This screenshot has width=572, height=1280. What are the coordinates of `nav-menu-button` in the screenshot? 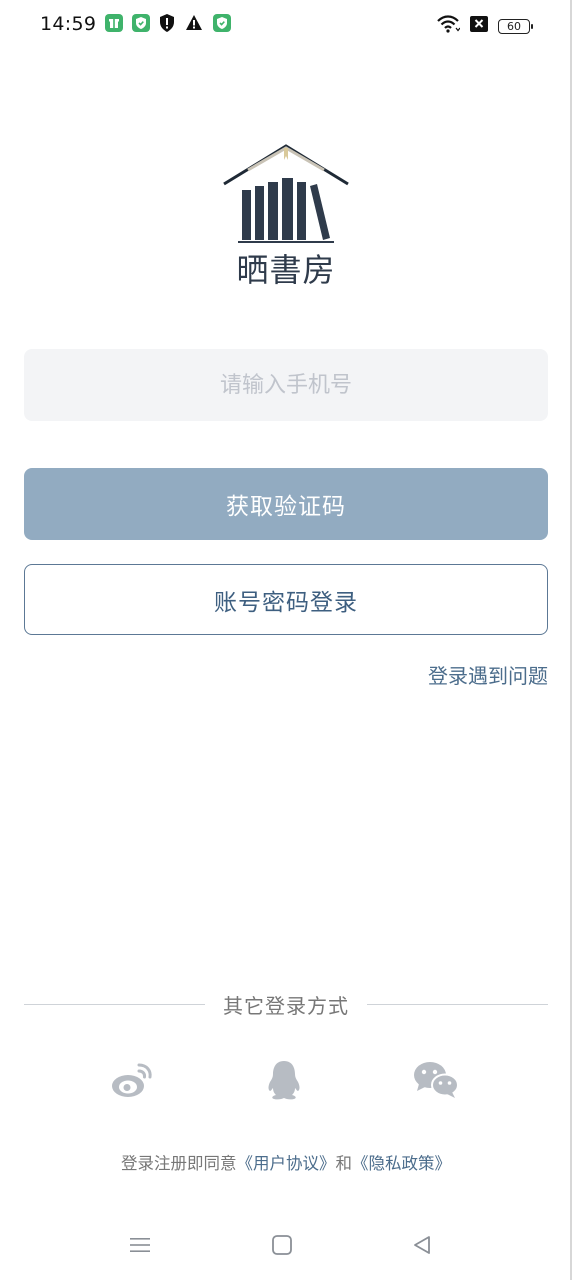 It's located at (140, 1245).